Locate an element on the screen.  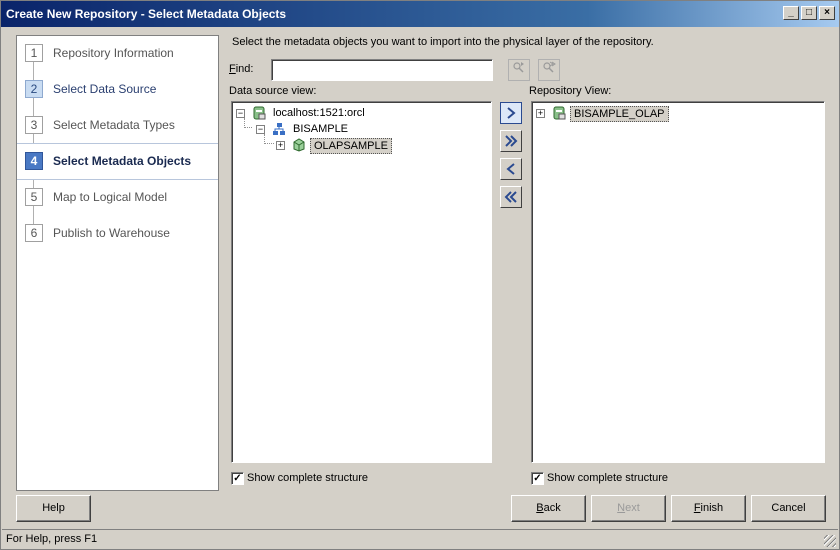
tree-node-label: BISAMPLE is located at coordinates (321, 129).